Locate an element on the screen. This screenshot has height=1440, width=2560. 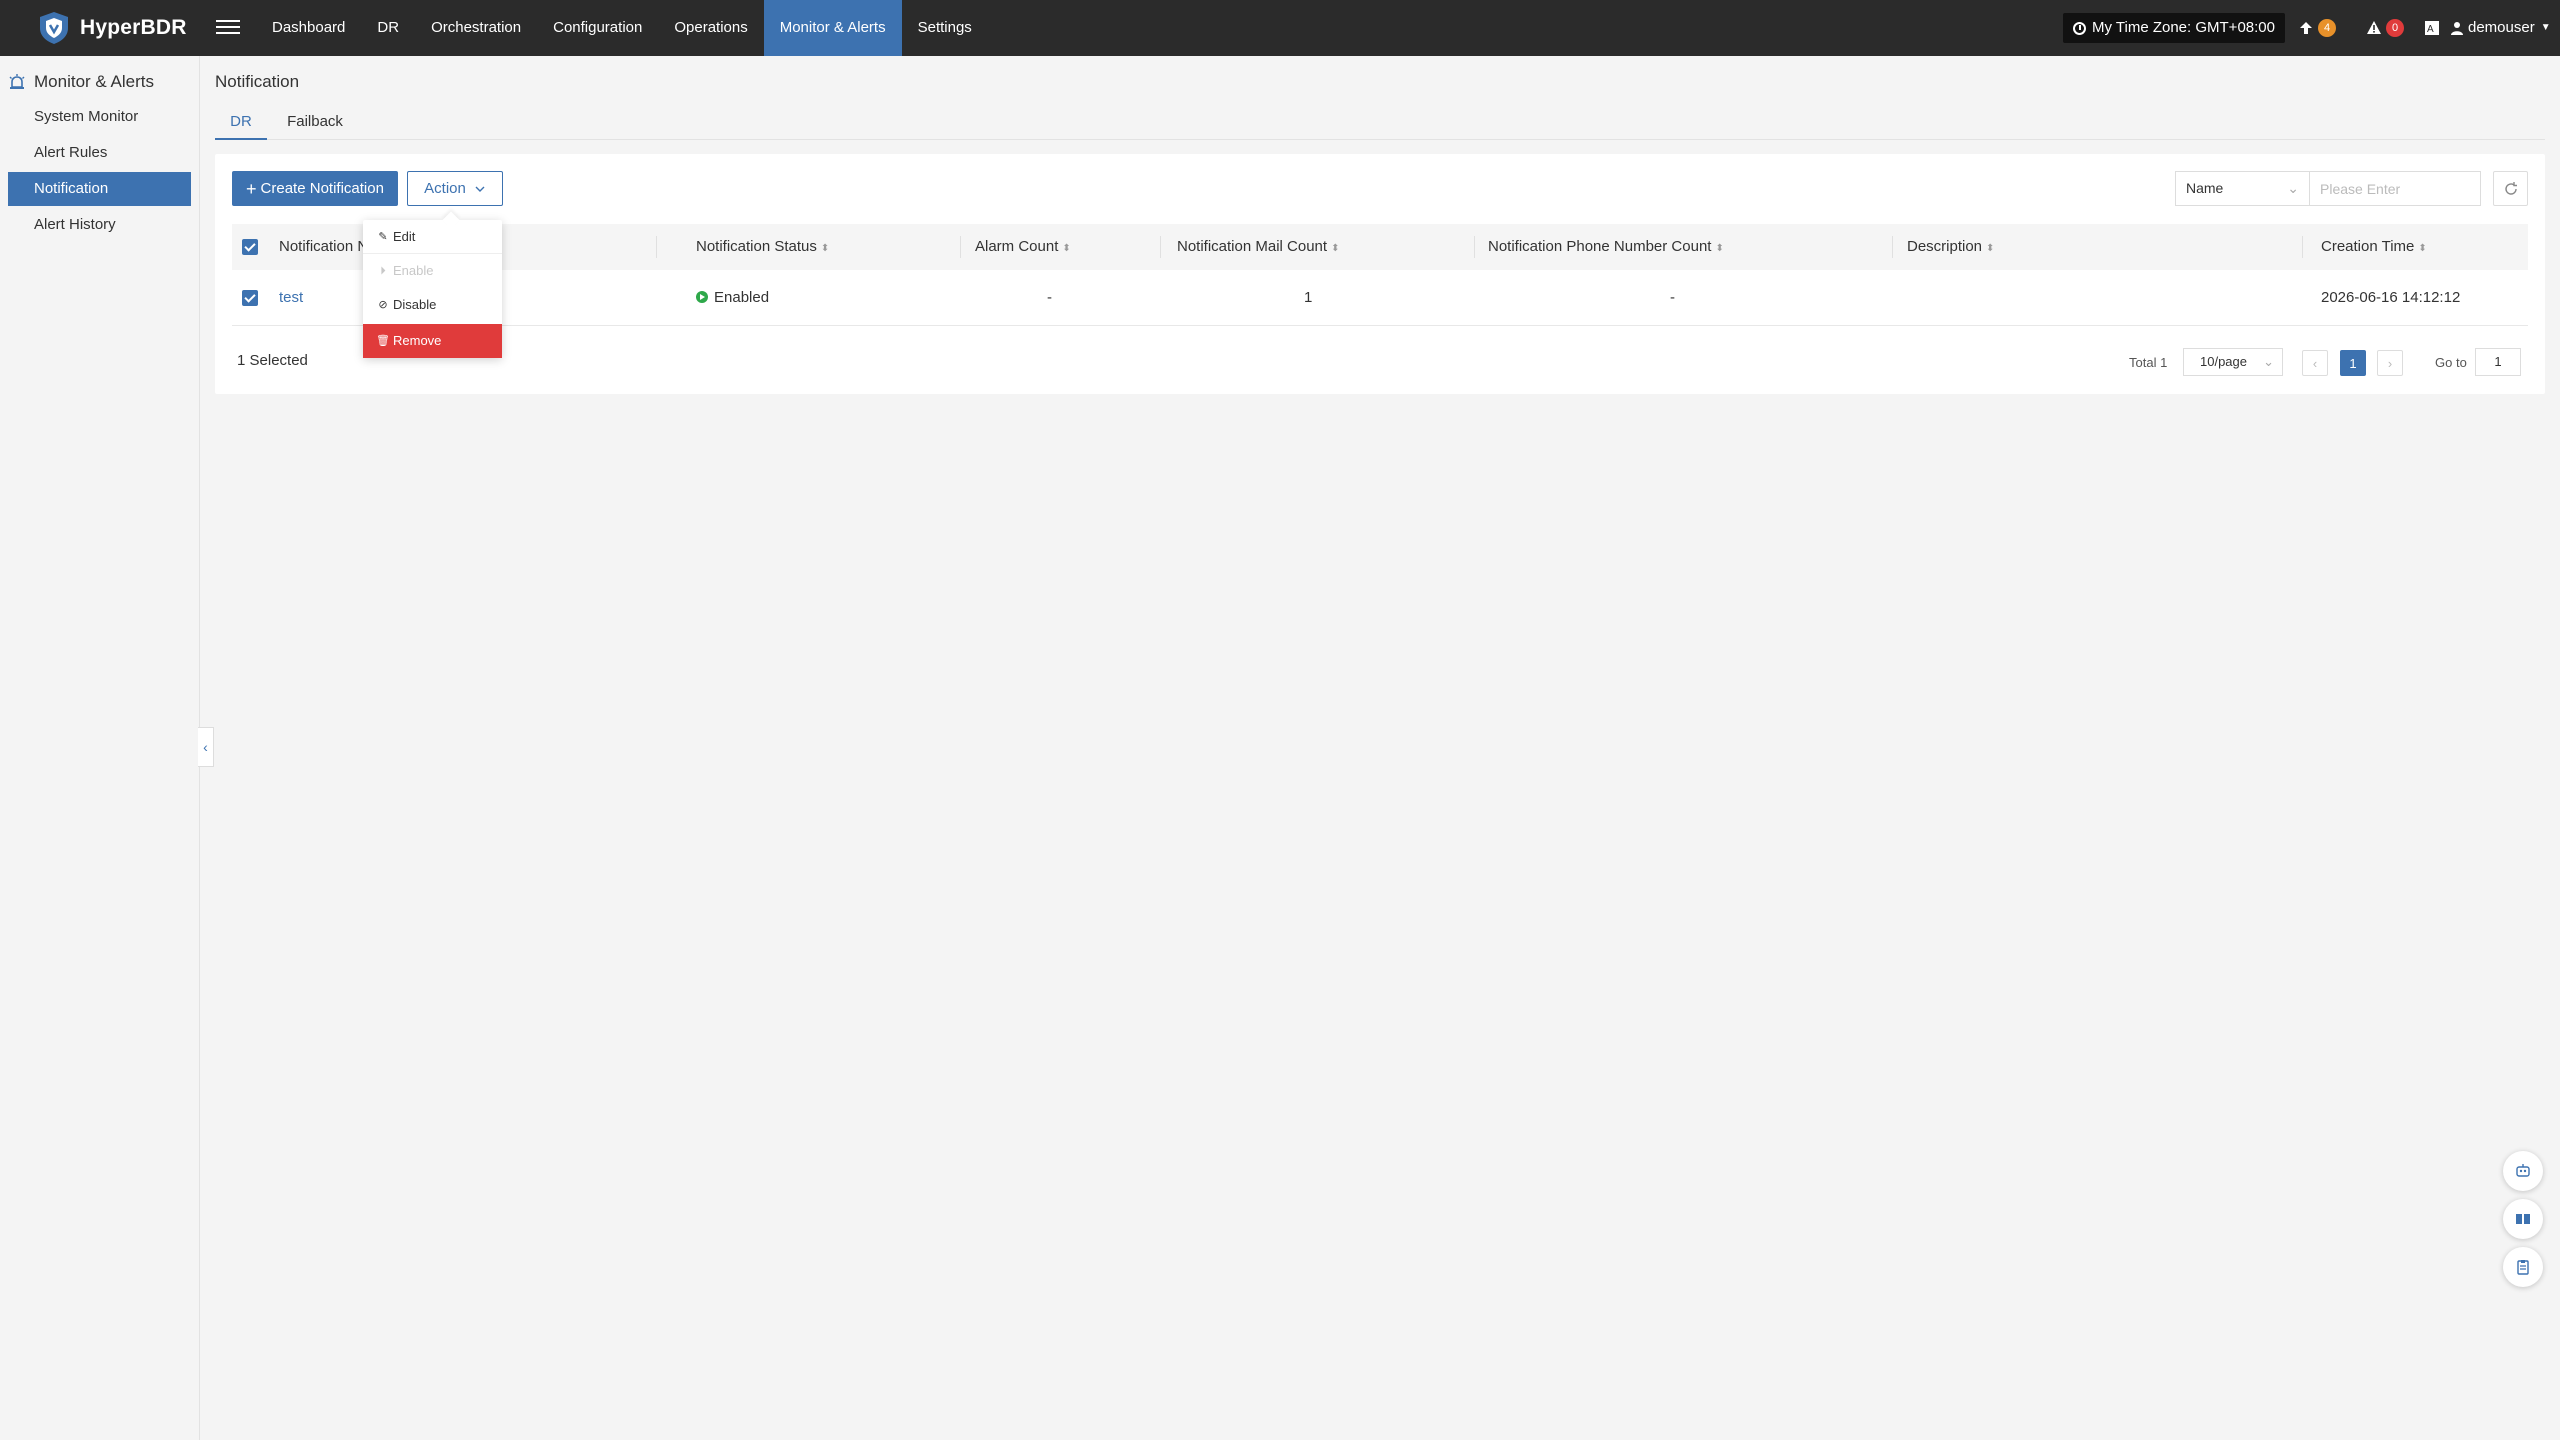
col-mail-count: Notification Mail Count ⬍ is located at coordinates (1258, 247).